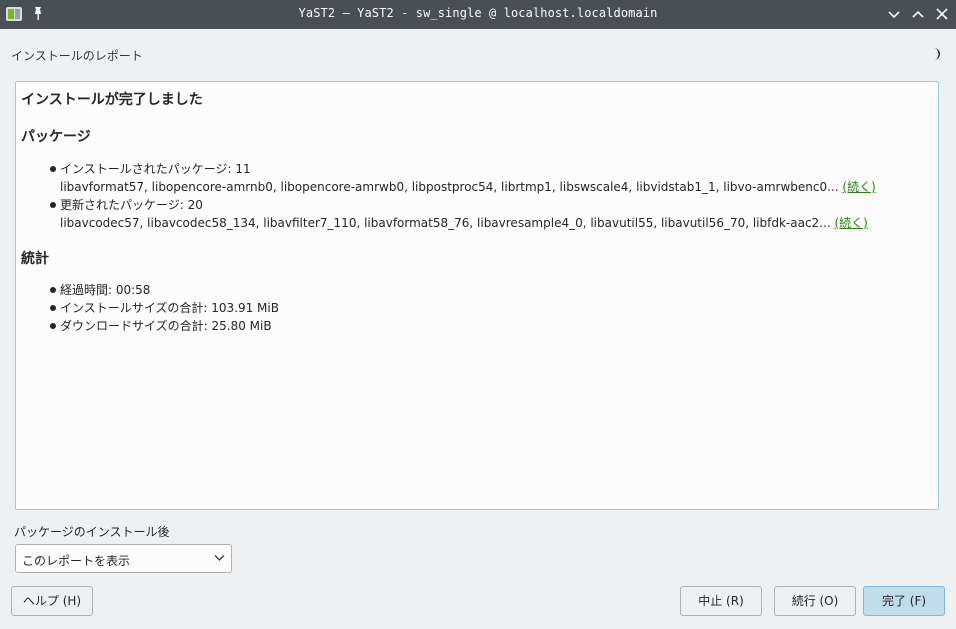 The width and height of the screenshot is (956, 629). Describe the element at coordinates (918, 14) in the screenshot. I see `maximize-icon` at that location.